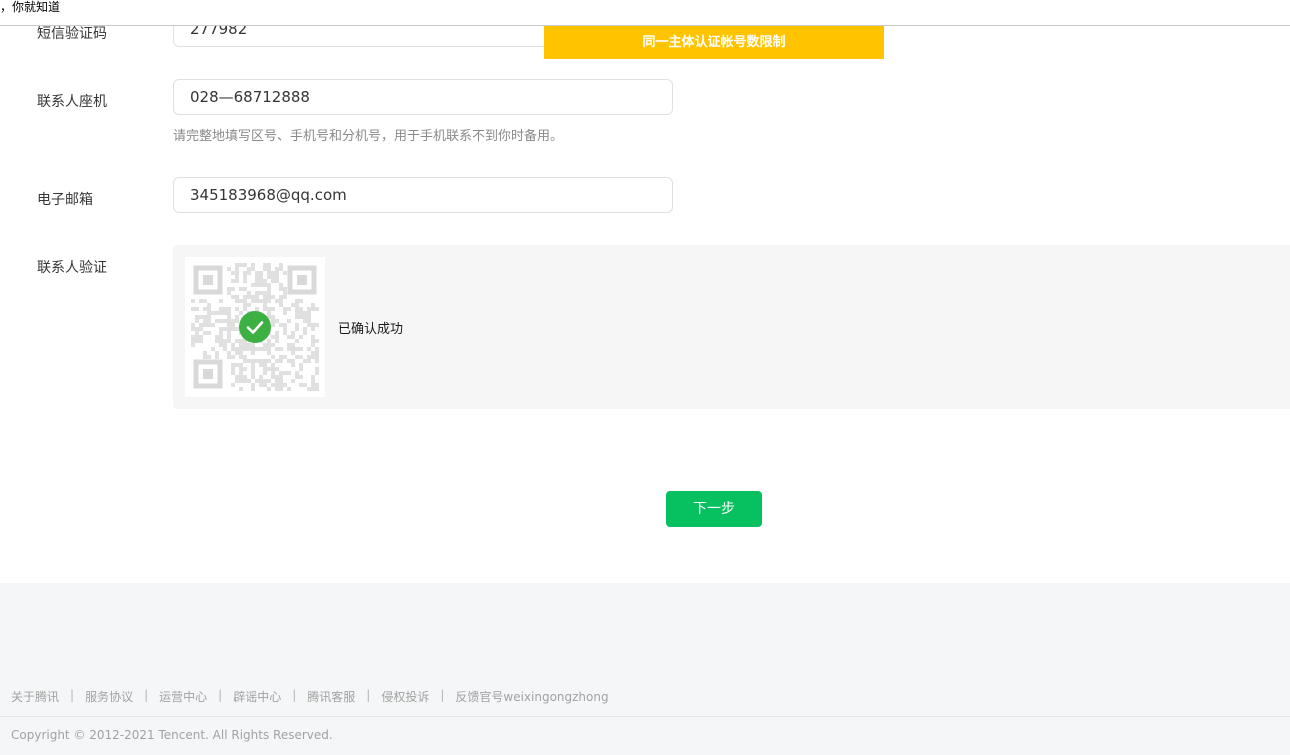 The height and width of the screenshot is (755, 1290). What do you see at coordinates (109, 696) in the screenshot?
I see `footer-link: 服务协议` at bounding box center [109, 696].